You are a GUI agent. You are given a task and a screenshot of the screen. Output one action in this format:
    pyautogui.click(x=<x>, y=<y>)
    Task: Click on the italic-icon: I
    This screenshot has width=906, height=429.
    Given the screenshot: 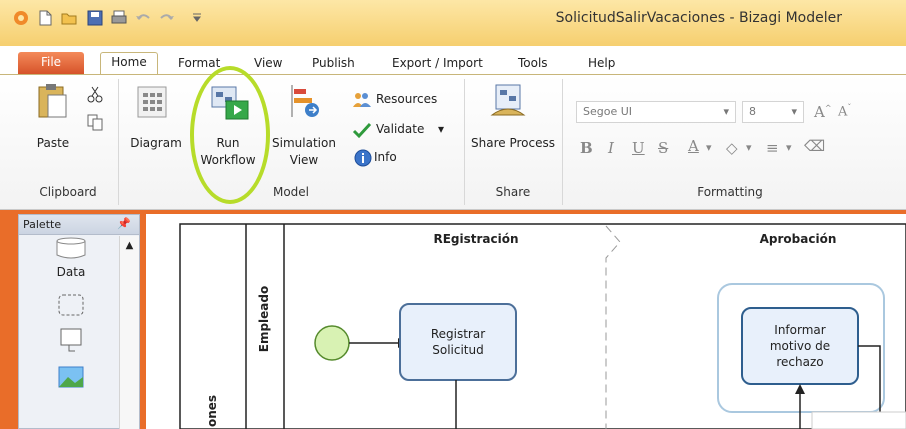 What is the action you would take?
    pyautogui.click(x=611, y=148)
    